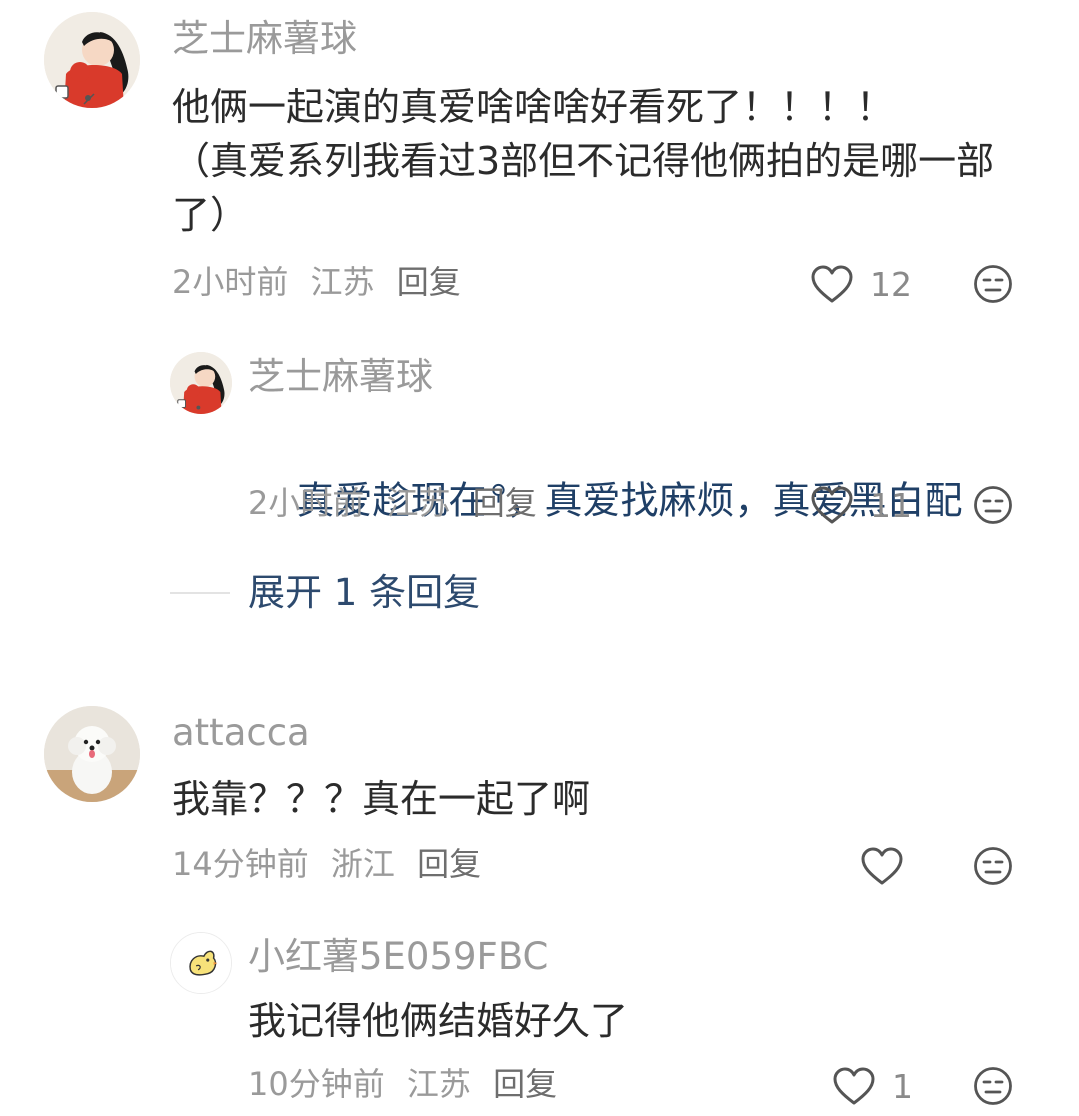 The image size is (1079, 1116). What do you see at coordinates (316, 1084) in the screenshot?
I see `timestamp: 10分钟前` at bounding box center [316, 1084].